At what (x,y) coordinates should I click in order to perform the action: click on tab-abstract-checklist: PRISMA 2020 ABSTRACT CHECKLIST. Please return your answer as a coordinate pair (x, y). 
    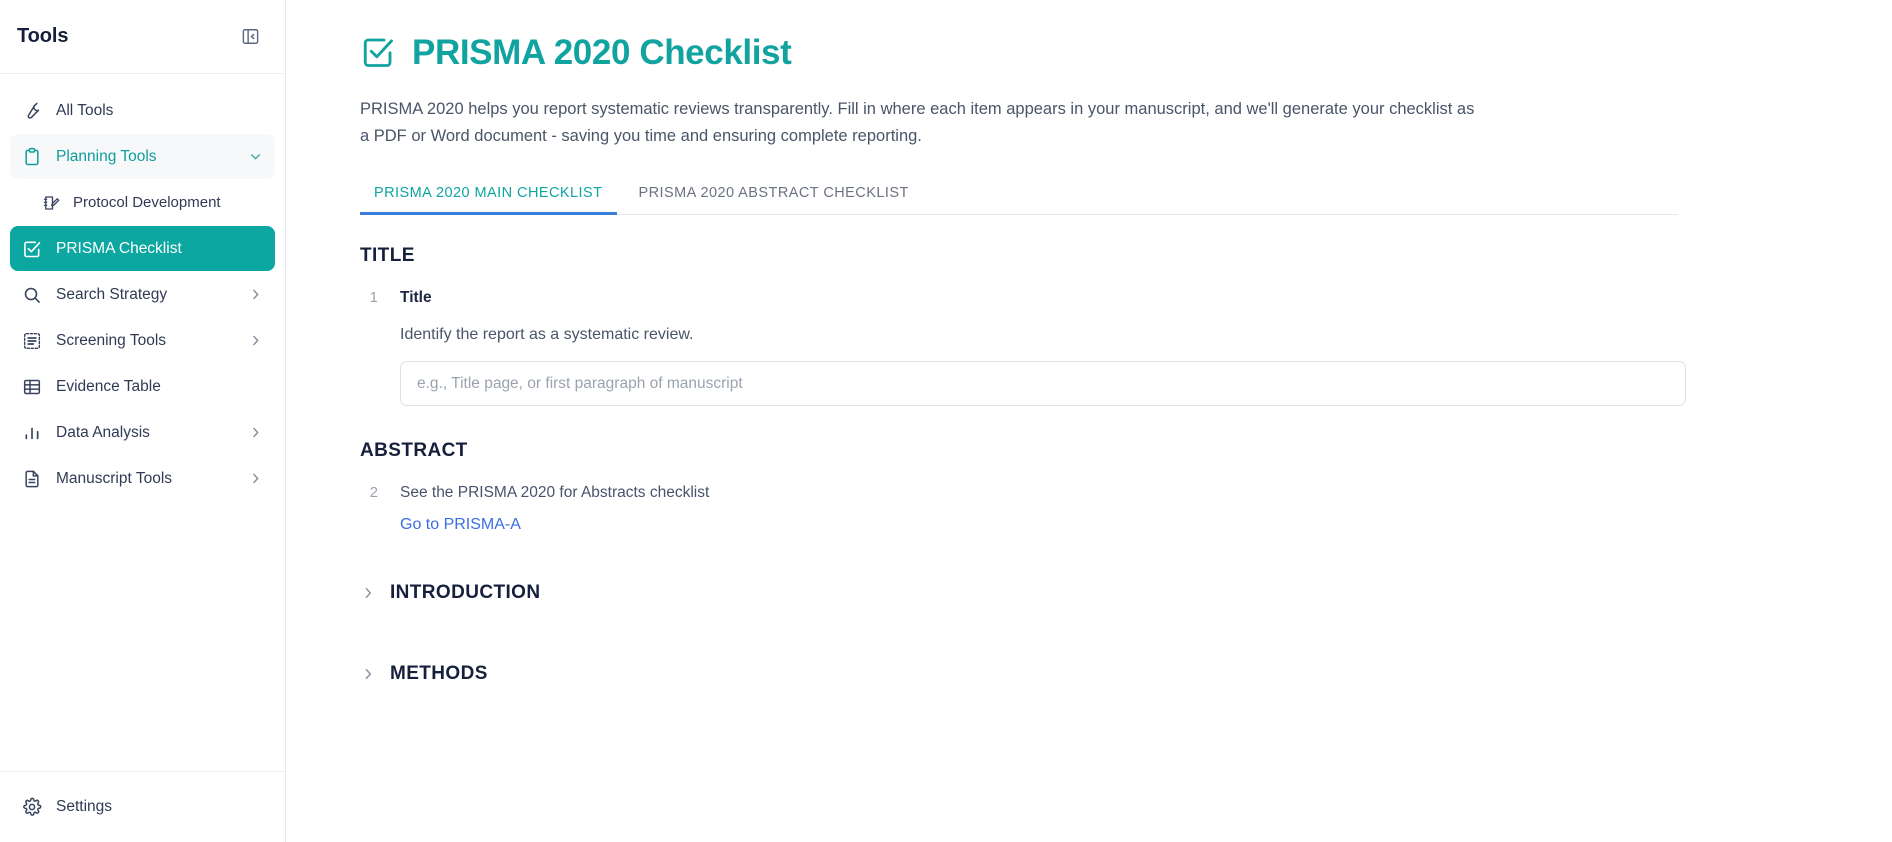
    Looking at the image, I should click on (777, 196).